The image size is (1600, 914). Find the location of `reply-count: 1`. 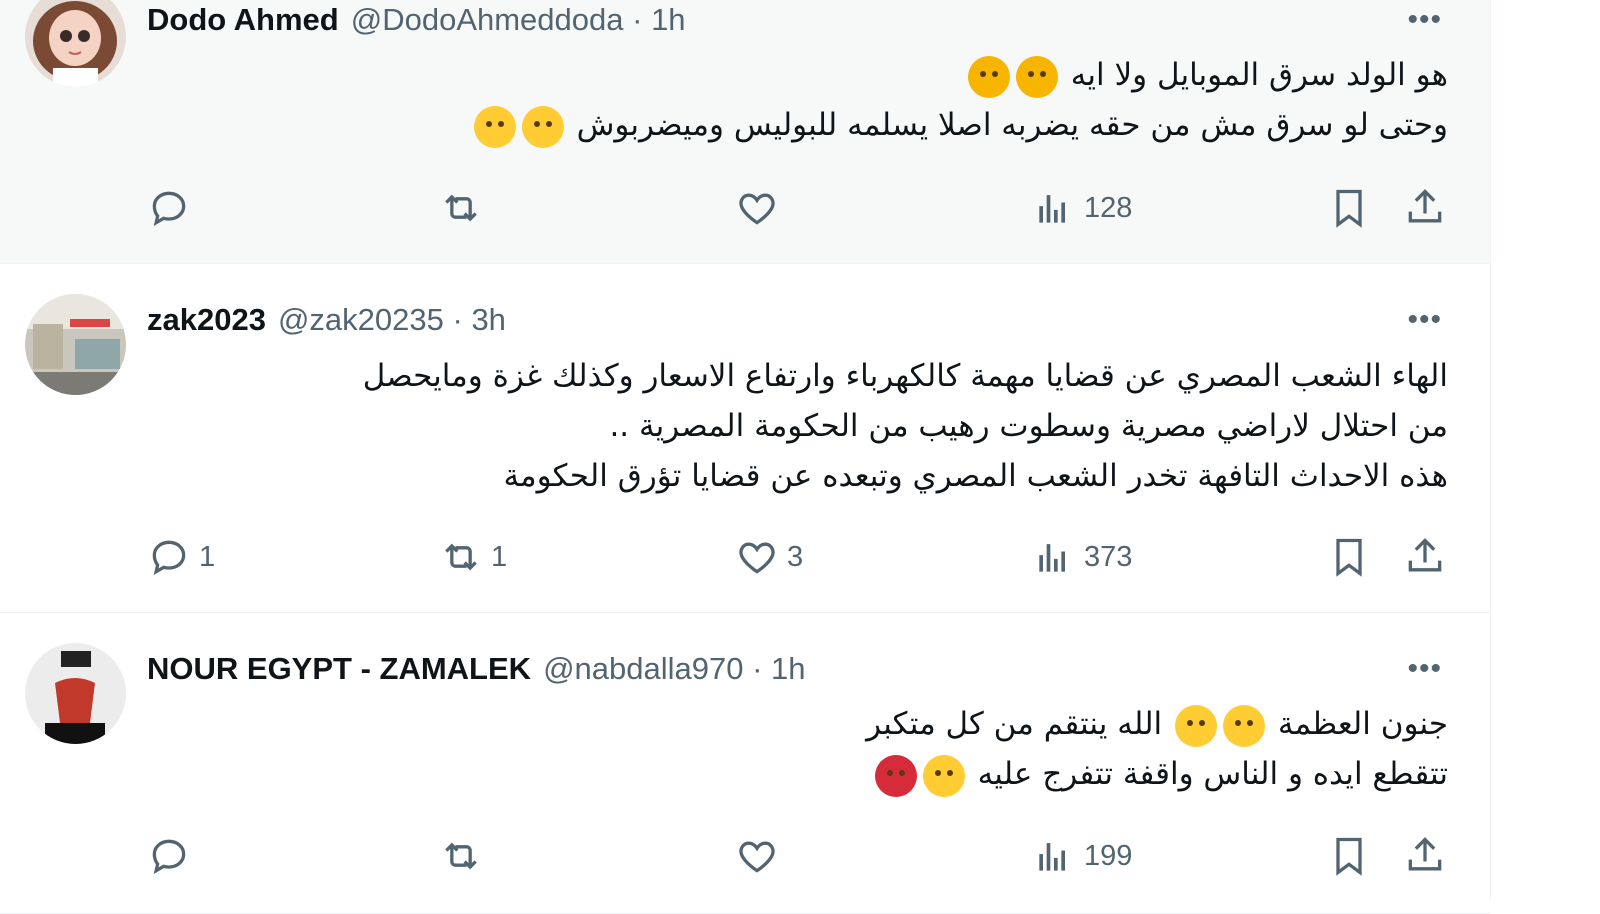

reply-count: 1 is located at coordinates (207, 556).